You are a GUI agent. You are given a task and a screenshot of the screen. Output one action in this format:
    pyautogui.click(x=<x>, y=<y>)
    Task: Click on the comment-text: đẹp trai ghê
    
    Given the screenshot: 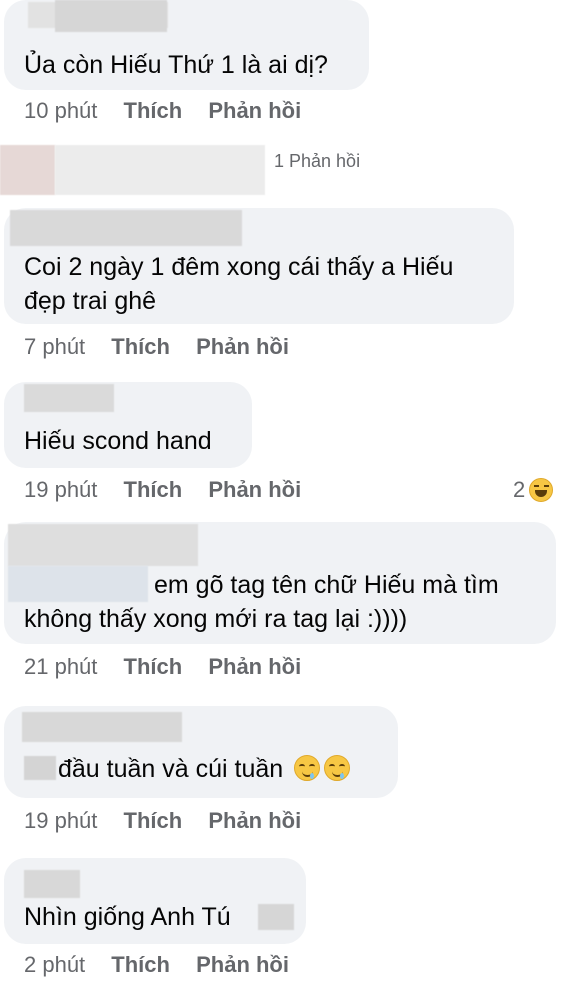 What is the action you would take?
    pyautogui.click(x=90, y=301)
    